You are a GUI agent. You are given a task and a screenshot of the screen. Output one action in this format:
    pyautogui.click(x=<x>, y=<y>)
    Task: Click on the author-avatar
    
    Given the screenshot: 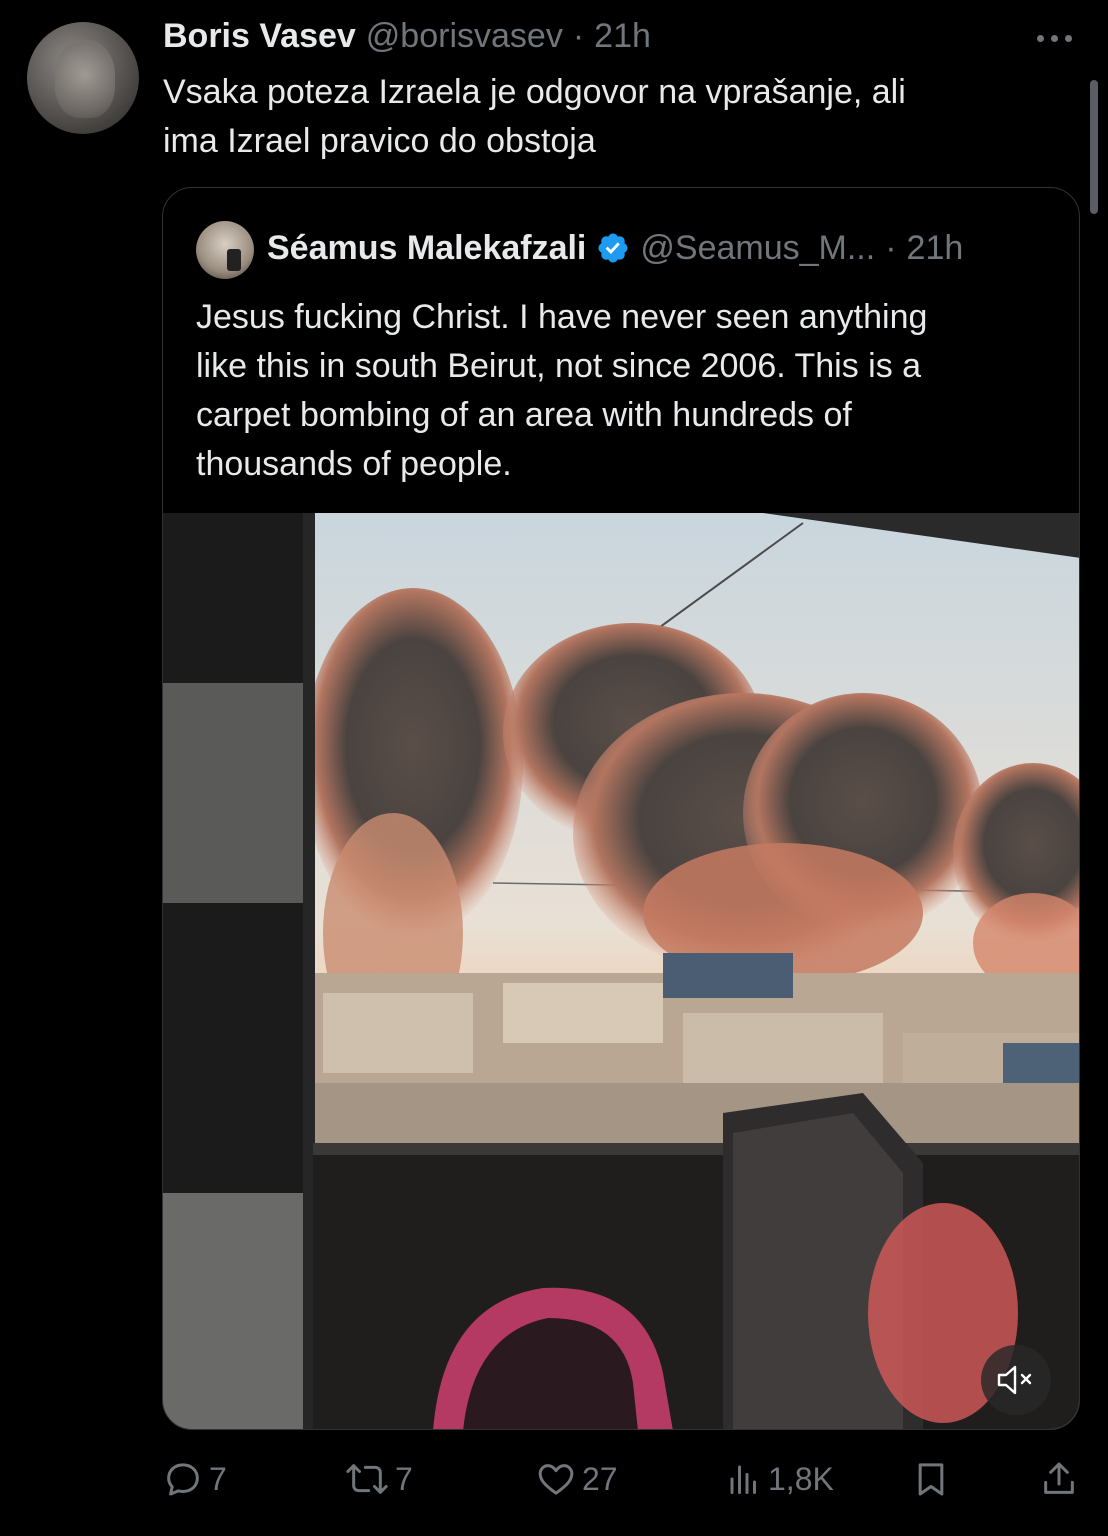 What is the action you would take?
    pyautogui.click(x=83, y=78)
    